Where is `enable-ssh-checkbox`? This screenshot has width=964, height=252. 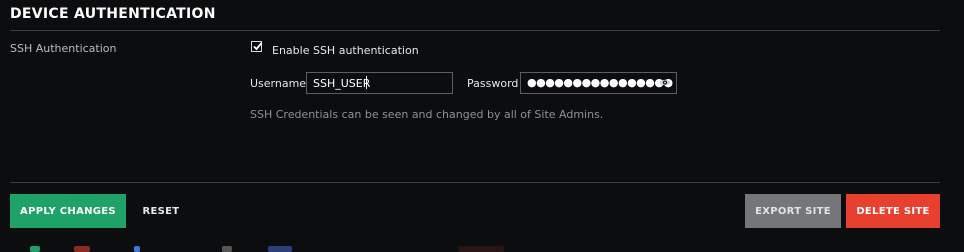
enable-ssh-checkbox is located at coordinates (257, 46).